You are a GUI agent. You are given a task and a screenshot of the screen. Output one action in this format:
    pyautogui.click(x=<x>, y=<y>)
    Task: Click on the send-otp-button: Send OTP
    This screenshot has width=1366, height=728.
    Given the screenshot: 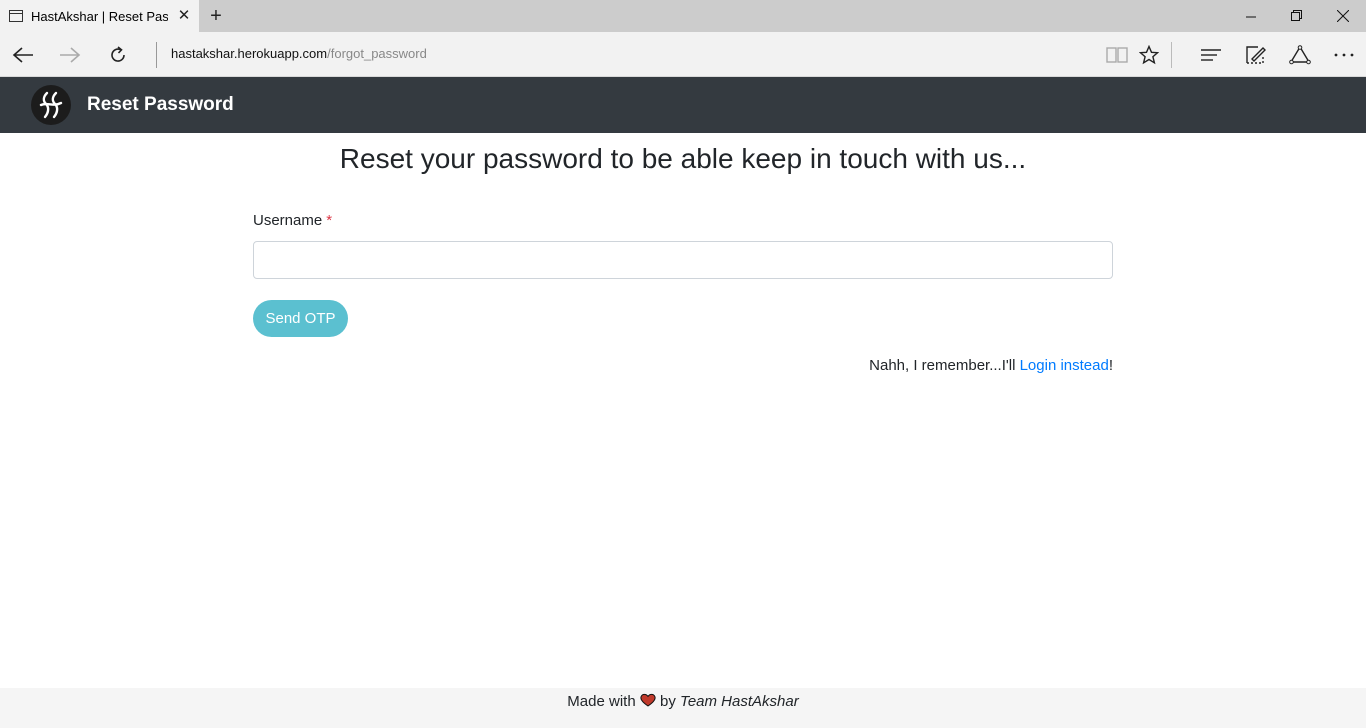 What is the action you would take?
    pyautogui.click(x=300, y=318)
    